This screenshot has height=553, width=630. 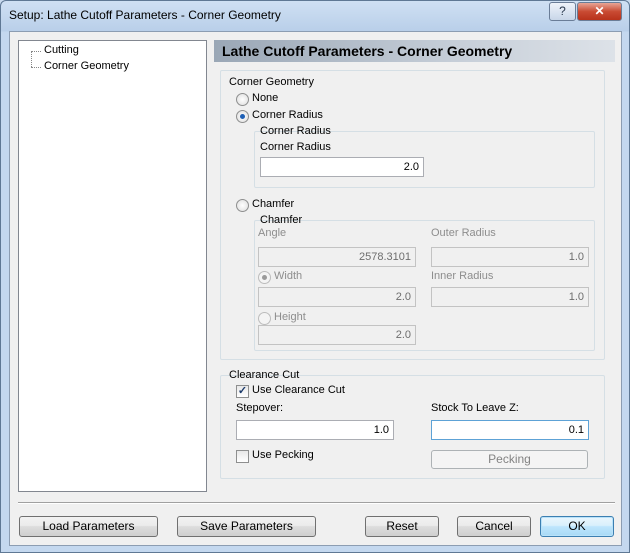 I want to click on radio-chamfer, so click(x=242, y=205).